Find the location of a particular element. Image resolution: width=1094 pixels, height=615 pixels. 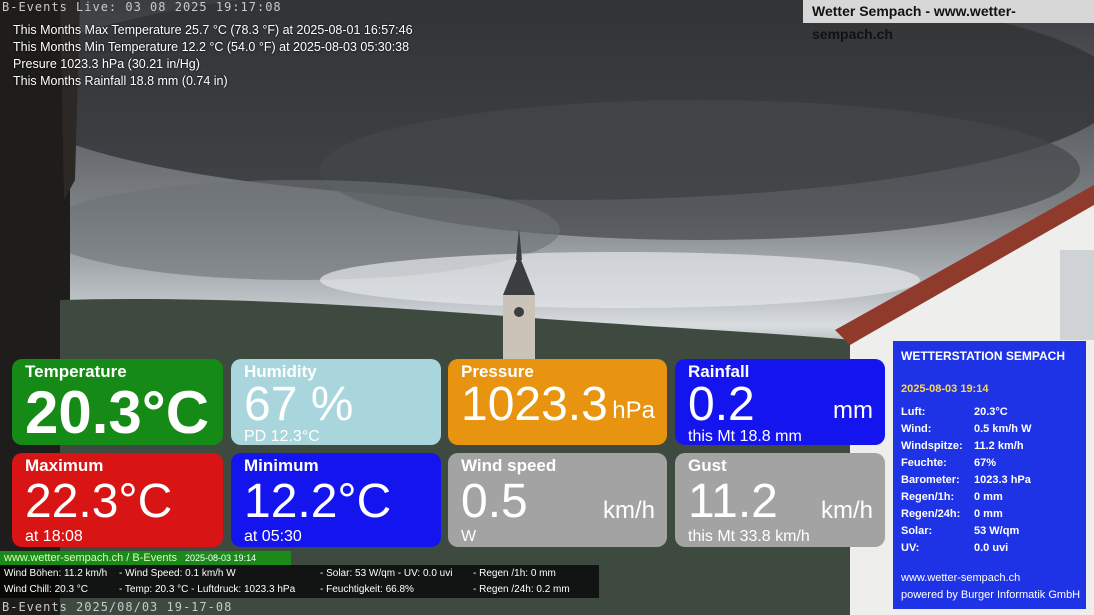

temperature-value: 20.3°C is located at coordinates (117, 412).